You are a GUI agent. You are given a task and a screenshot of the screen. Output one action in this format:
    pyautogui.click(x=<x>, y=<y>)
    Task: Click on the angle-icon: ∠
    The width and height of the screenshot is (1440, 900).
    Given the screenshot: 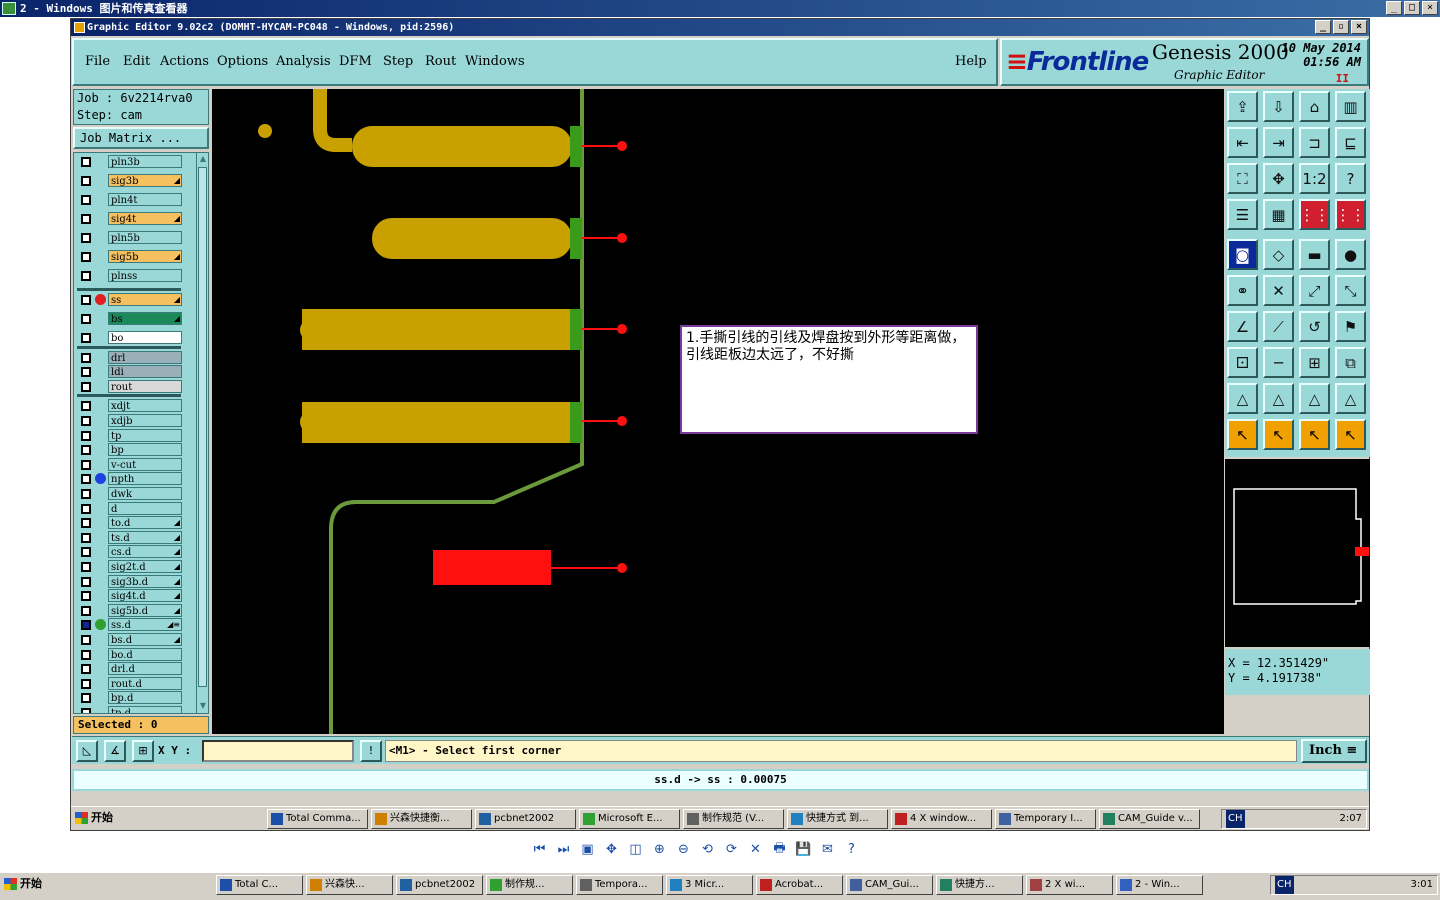 What is the action you would take?
    pyautogui.click(x=1242, y=326)
    